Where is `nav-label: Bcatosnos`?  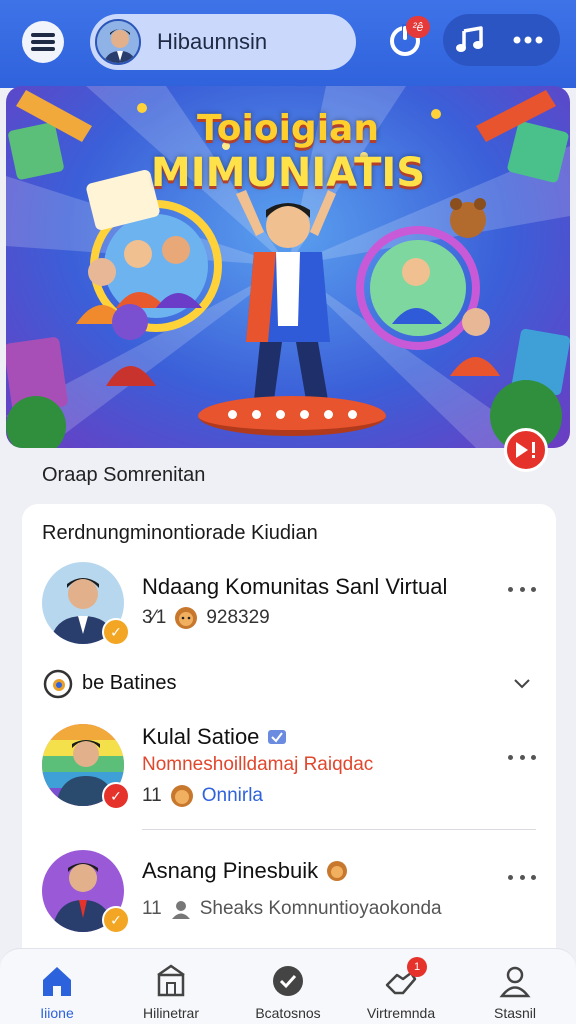 nav-label: Bcatosnos is located at coordinates (288, 1013).